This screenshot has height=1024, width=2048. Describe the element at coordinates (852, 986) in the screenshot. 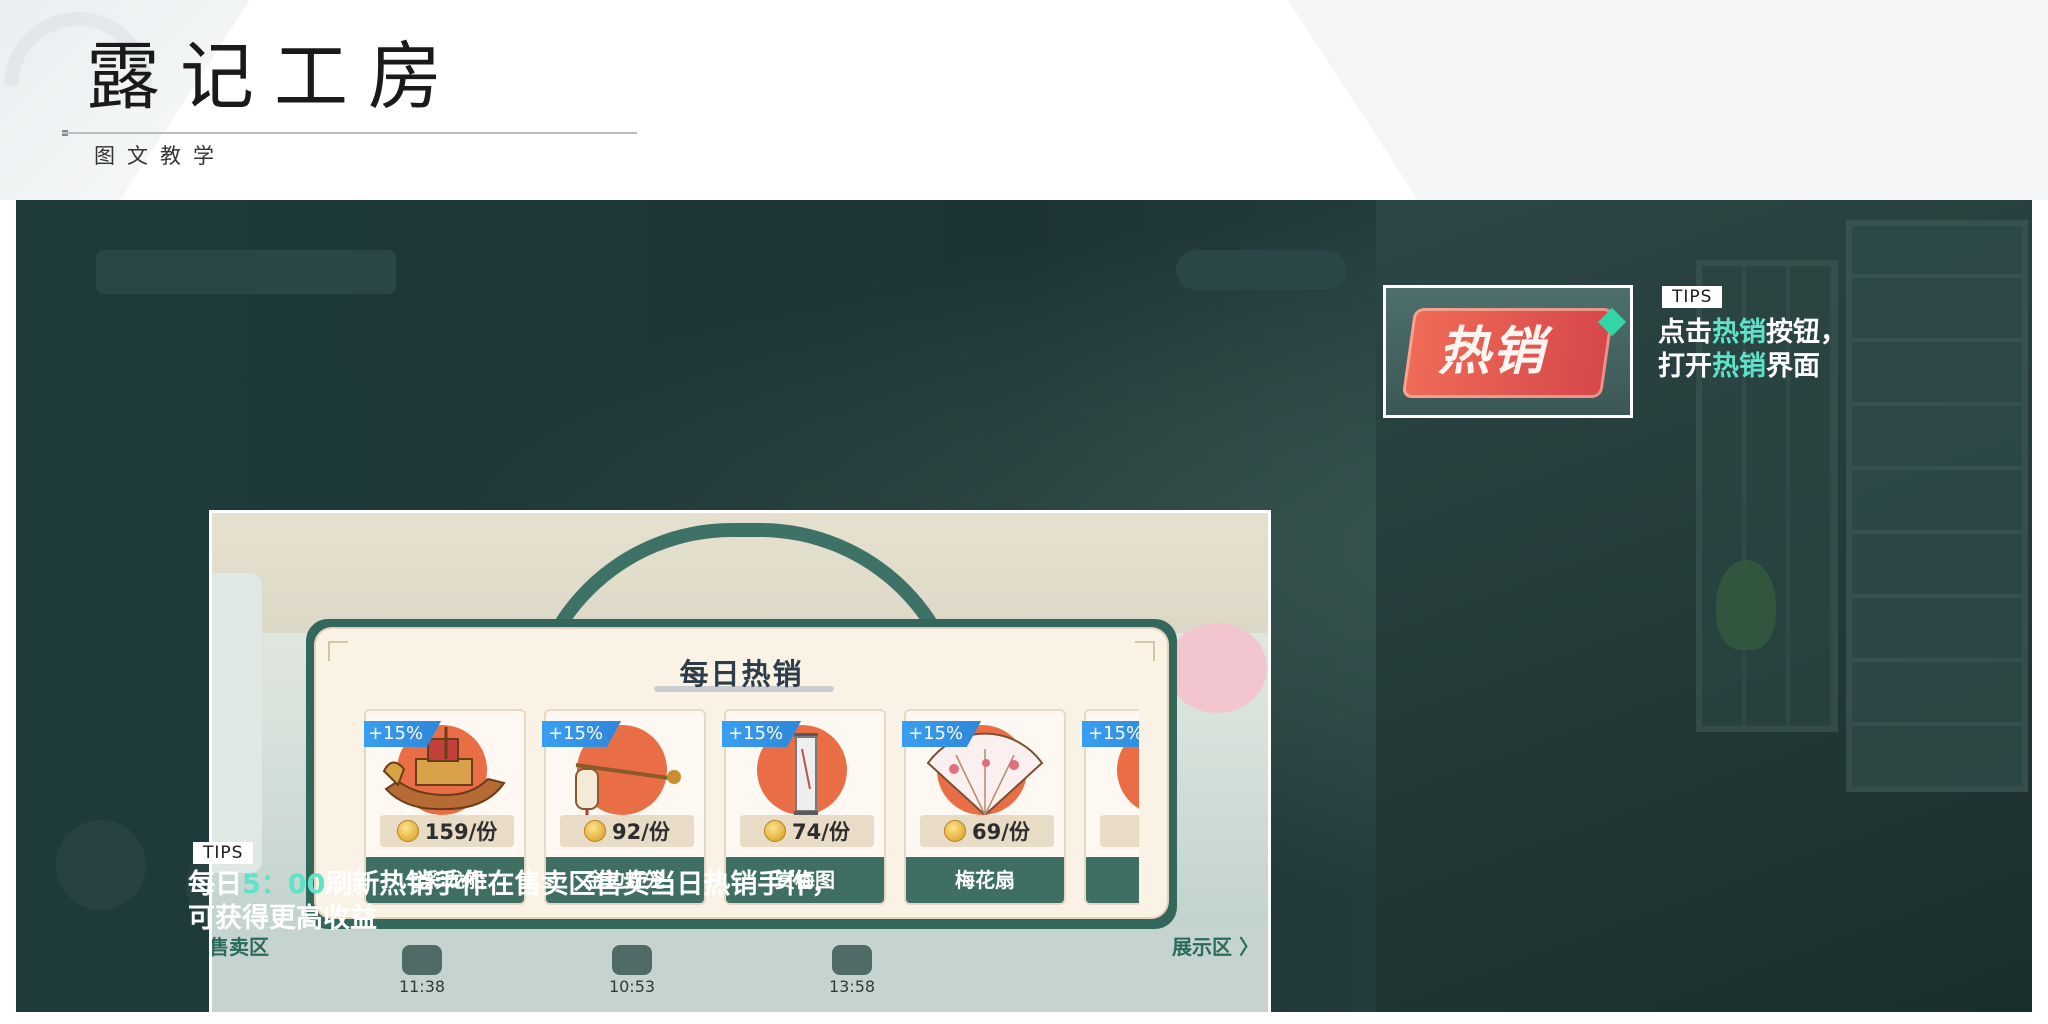

I see `timer-text: 13:58` at that location.